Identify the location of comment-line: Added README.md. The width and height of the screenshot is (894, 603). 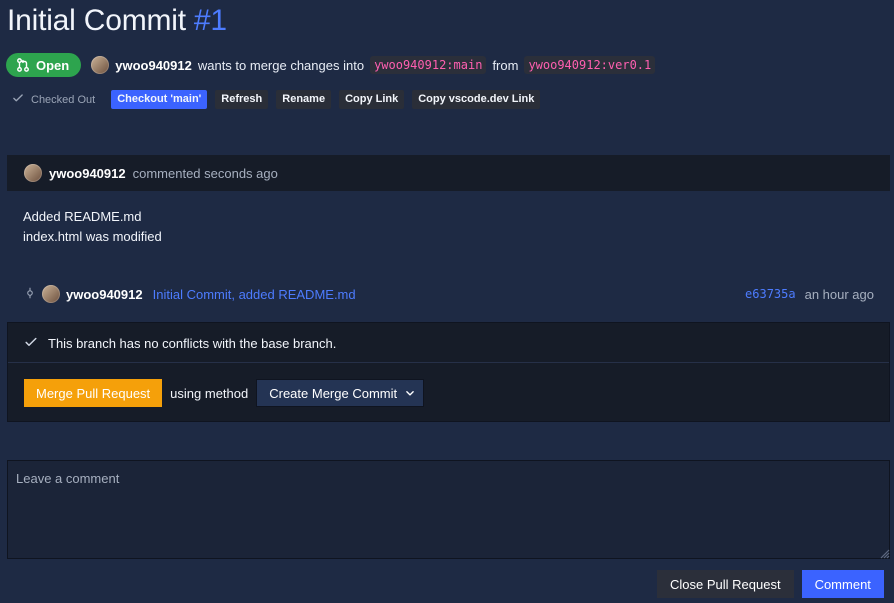
(82, 216).